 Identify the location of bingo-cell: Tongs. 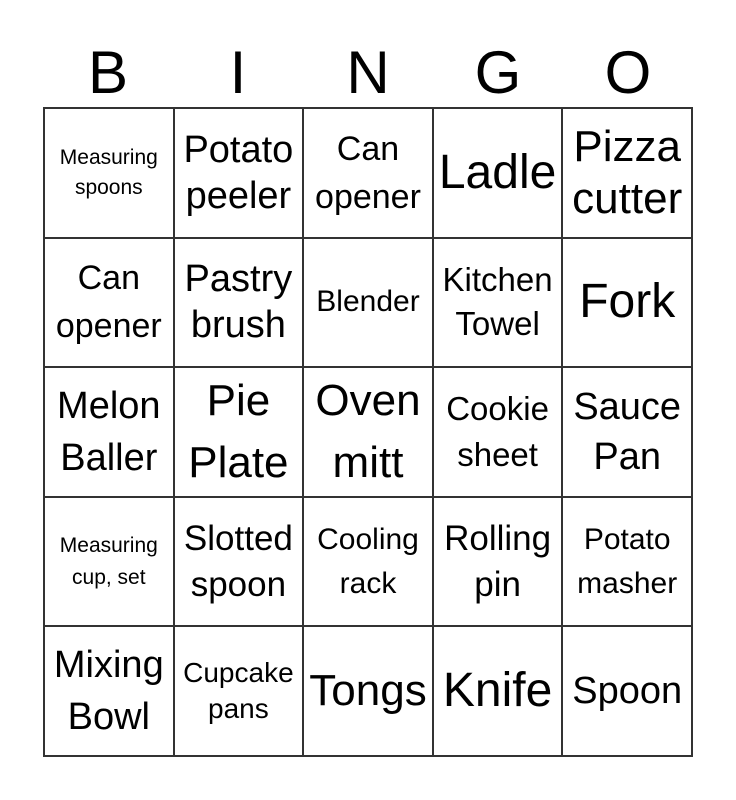
(368, 691).